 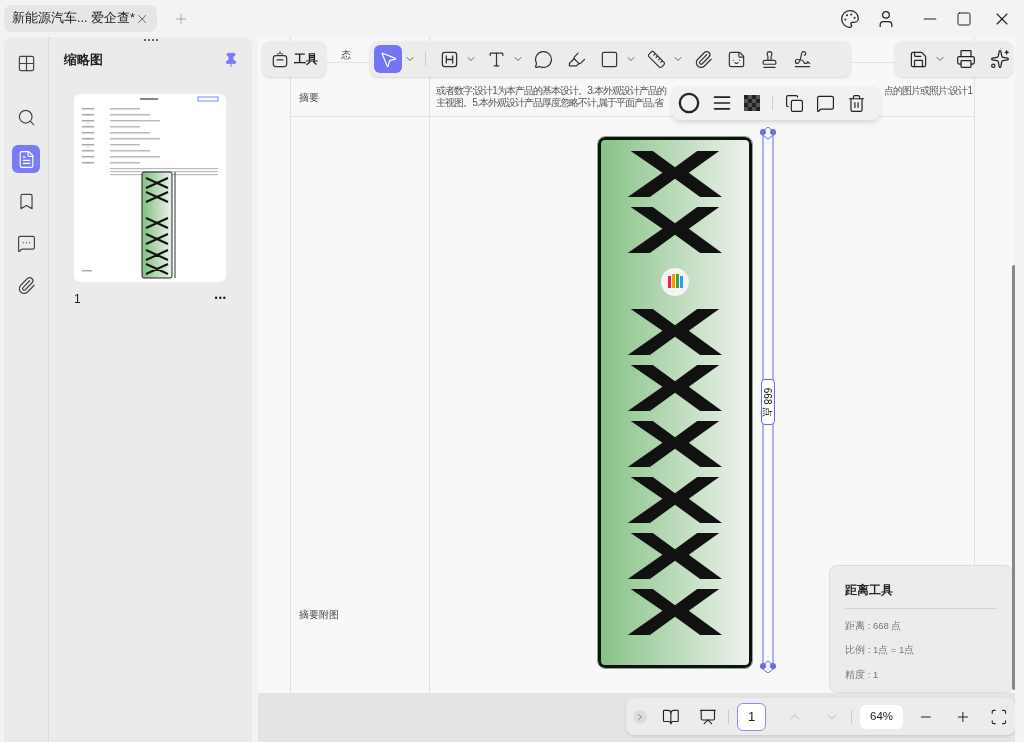 I want to click on signature-icon, so click(x=802, y=59).